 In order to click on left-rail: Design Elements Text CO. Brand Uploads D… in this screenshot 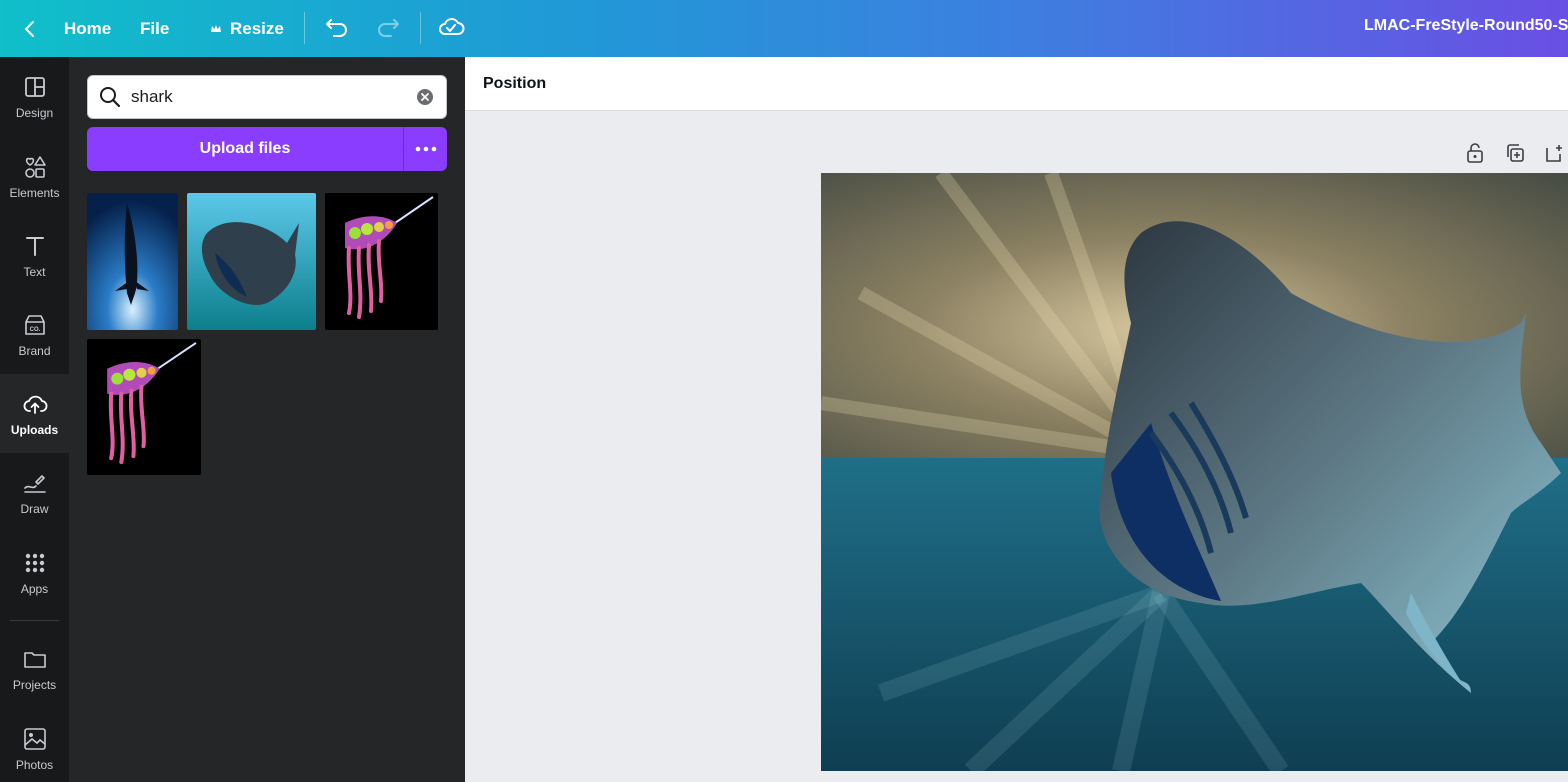, I will do `click(34, 419)`.